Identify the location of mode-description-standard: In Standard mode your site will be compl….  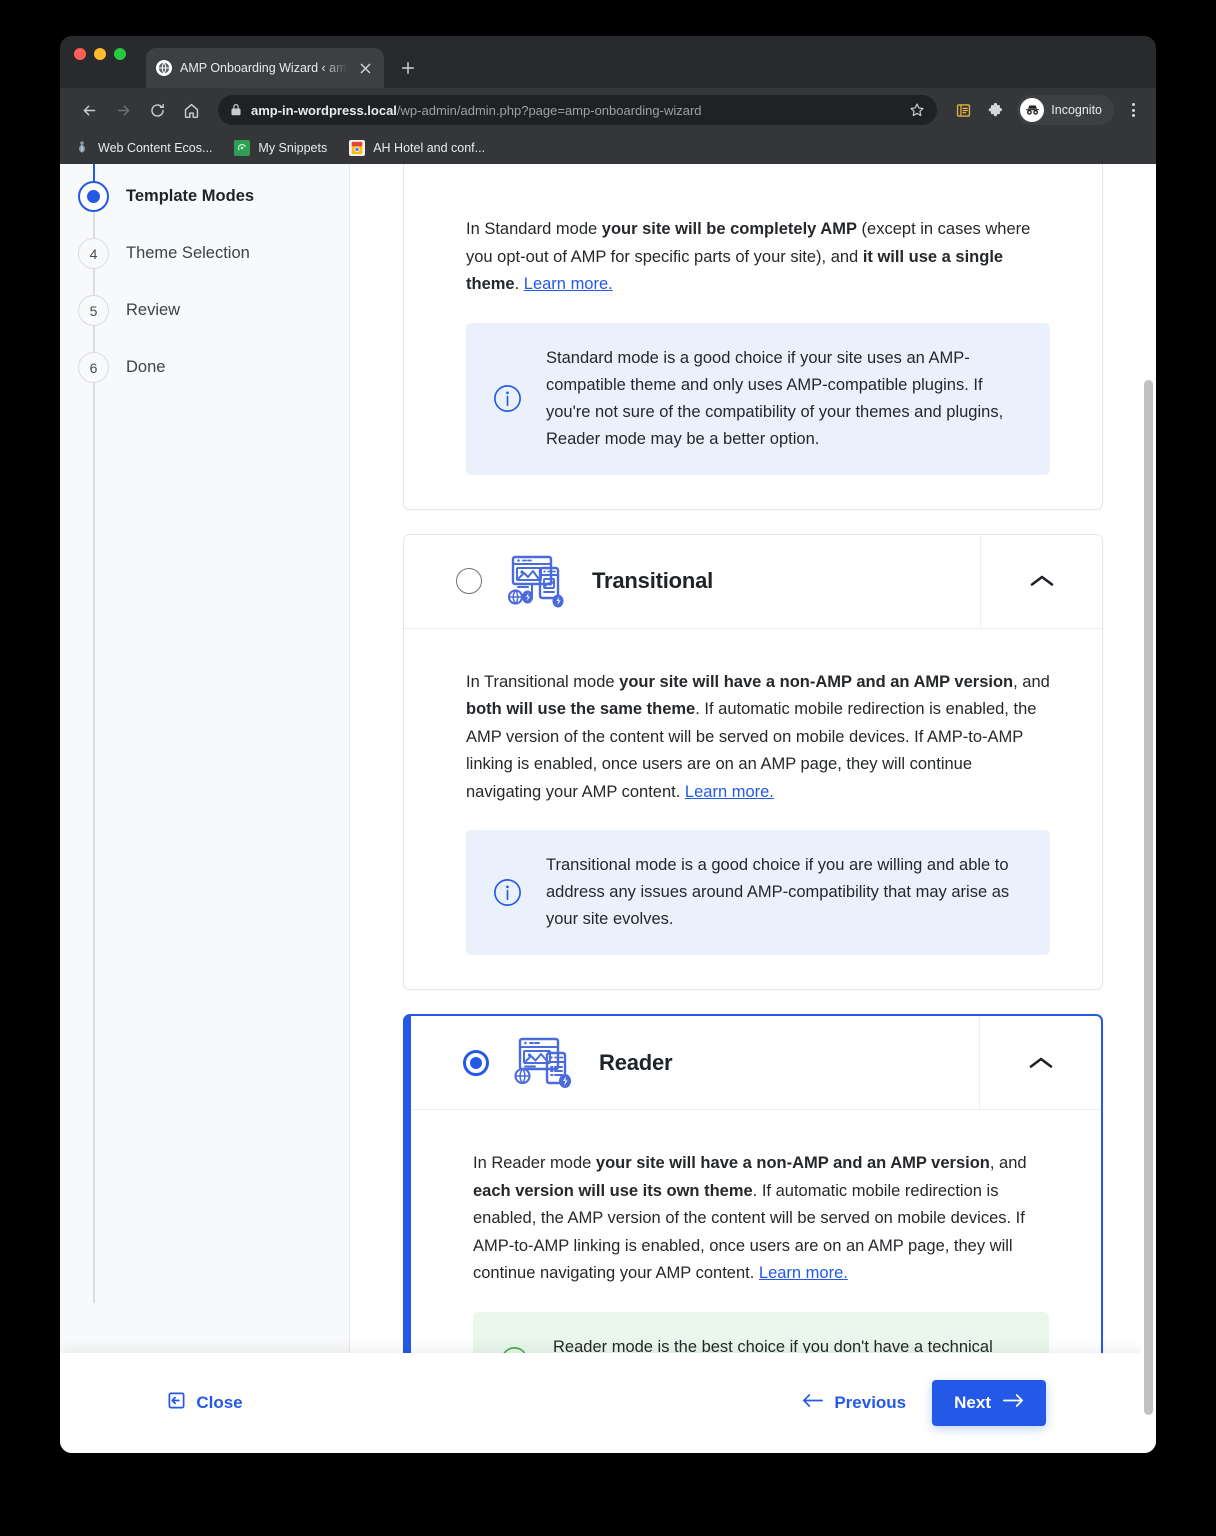
(758, 257).